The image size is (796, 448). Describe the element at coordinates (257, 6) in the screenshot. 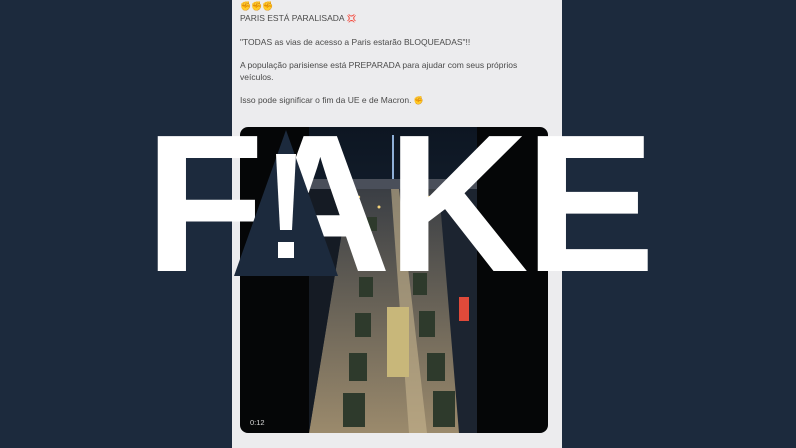

I see `emoji-row: ✊✊✊` at that location.